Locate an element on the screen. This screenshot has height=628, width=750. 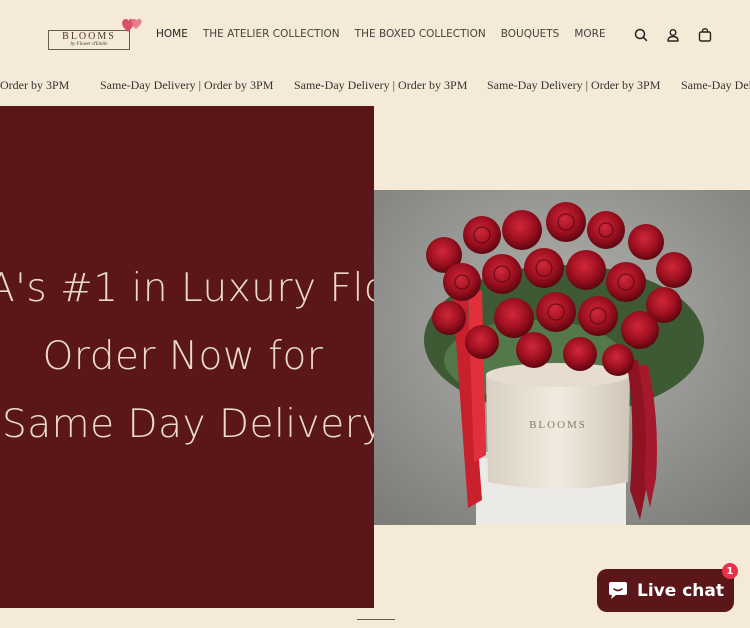
cart-icon is located at coordinates (705, 35).